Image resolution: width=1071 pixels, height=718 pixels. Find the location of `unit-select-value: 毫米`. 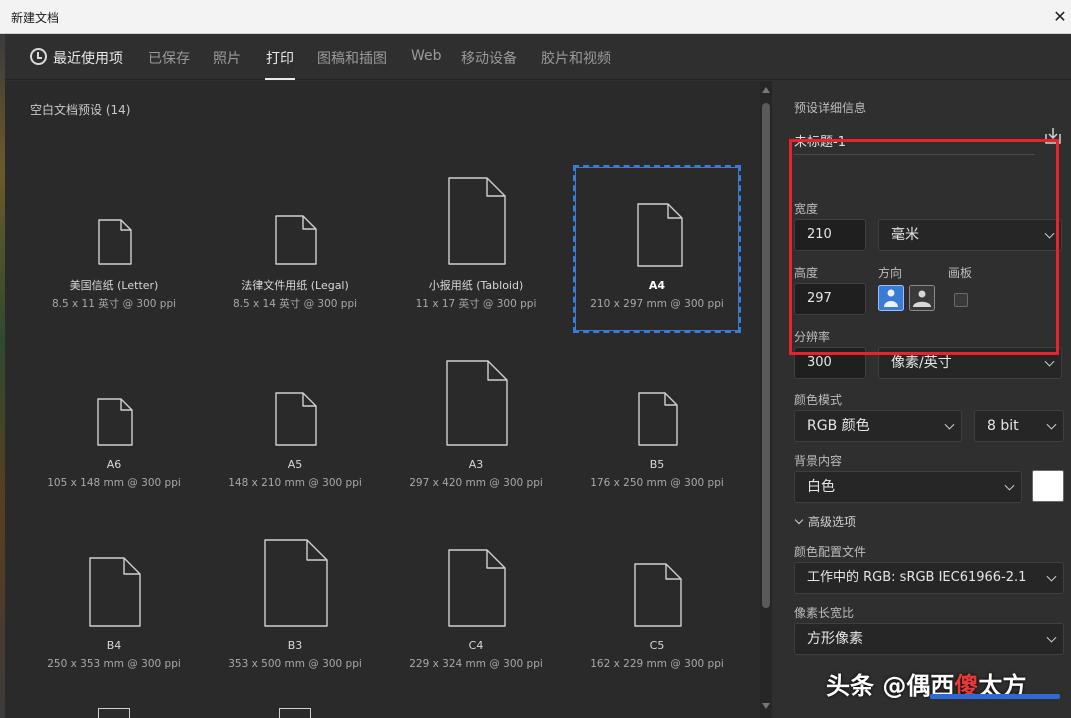

unit-select-value: 毫米 is located at coordinates (905, 235).